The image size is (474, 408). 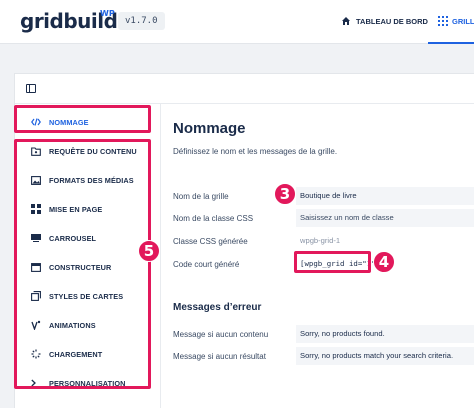 I want to click on grid-name-input: Boutique de livre, so click(x=385, y=196).